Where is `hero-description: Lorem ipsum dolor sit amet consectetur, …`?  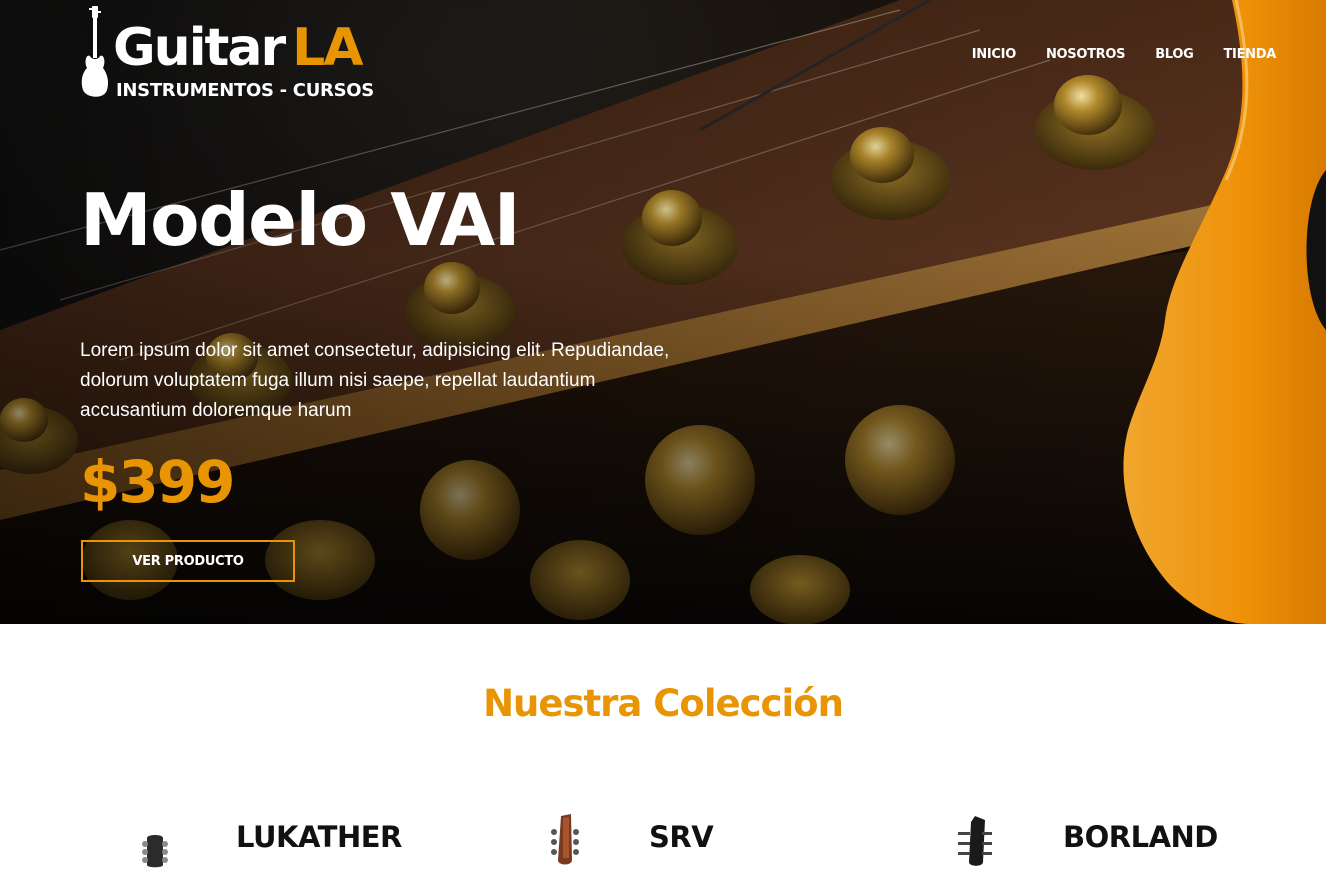 hero-description: Lorem ipsum dolor sit amet consectetur, … is located at coordinates (375, 380).